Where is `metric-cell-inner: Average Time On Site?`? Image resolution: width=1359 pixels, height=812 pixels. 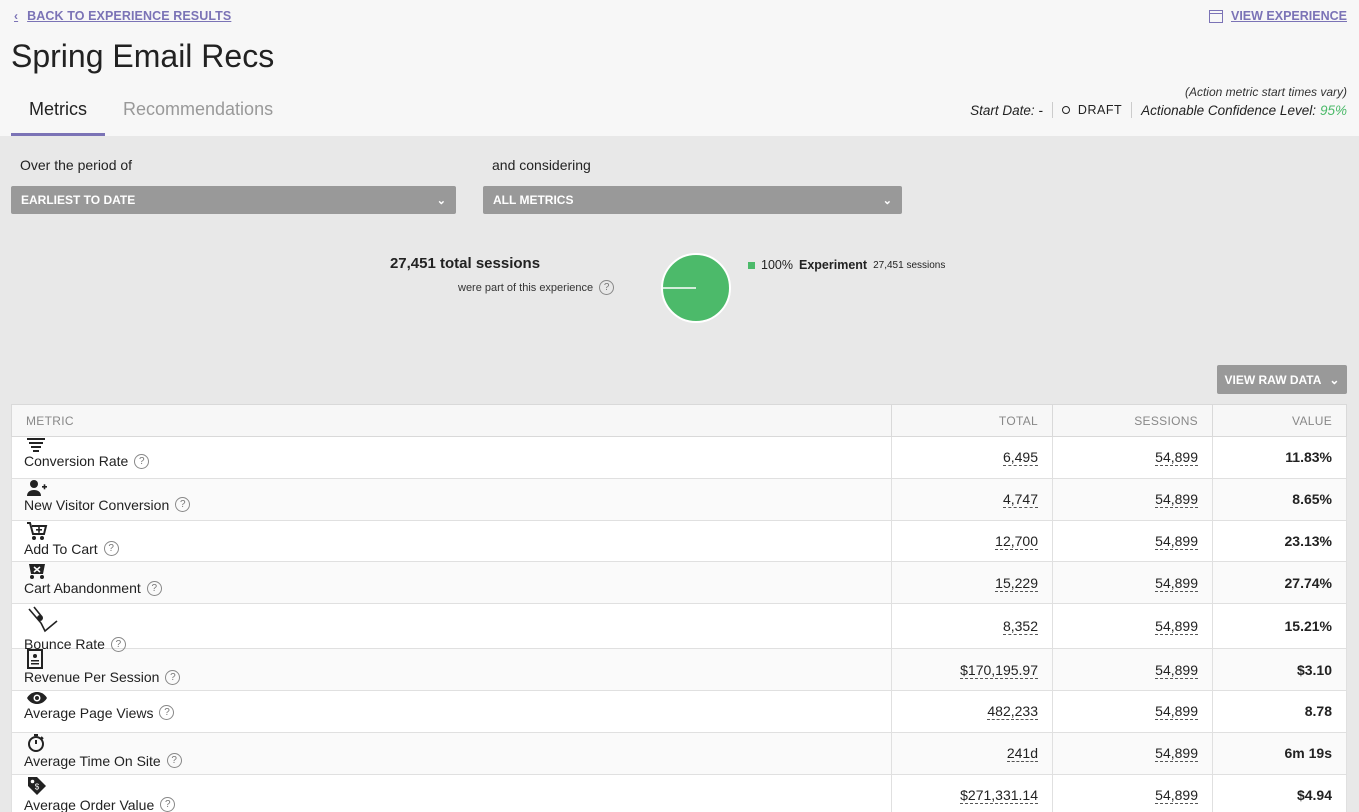 metric-cell-inner: Average Time On Site? is located at coordinates (451, 753).